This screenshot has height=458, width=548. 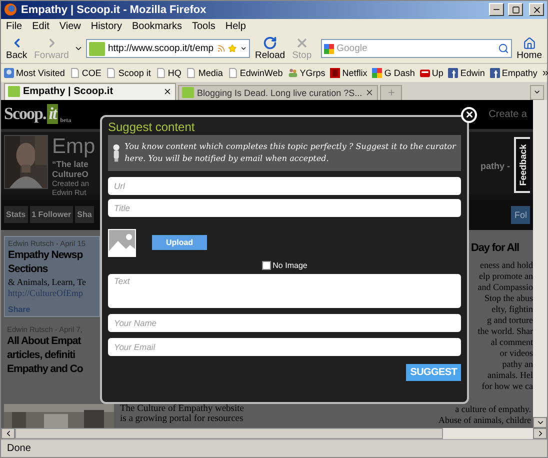 What do you see at coordinates (290, 152) in the screenshot?
I see `intro-text: You know content which completes this topic perfectly ? Suggest it to the curator here. You will be notified by email when accepted.` at bounding box center [290, 152].